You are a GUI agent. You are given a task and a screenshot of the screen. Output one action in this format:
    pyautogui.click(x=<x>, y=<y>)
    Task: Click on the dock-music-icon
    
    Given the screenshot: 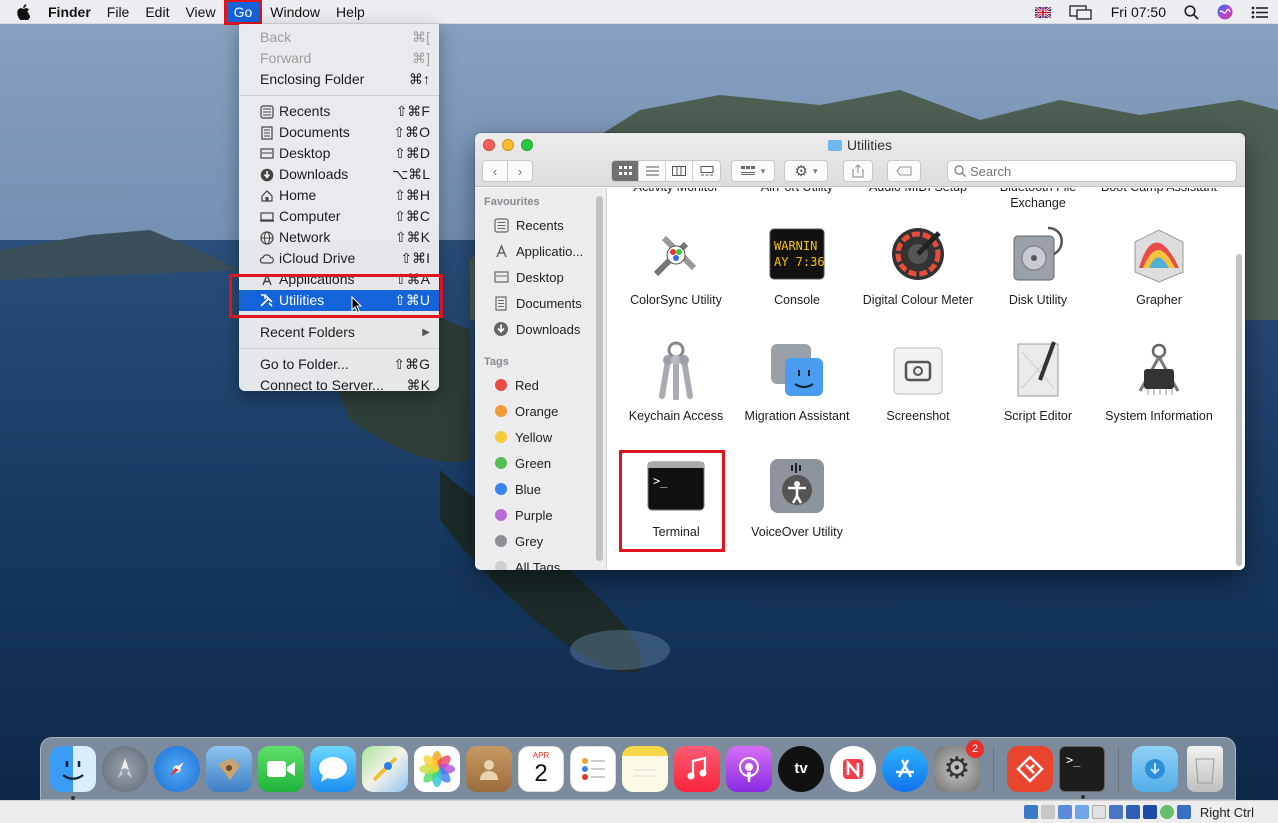 What is the action you would take?
    pyautogui.click(x=697, y=768)
    